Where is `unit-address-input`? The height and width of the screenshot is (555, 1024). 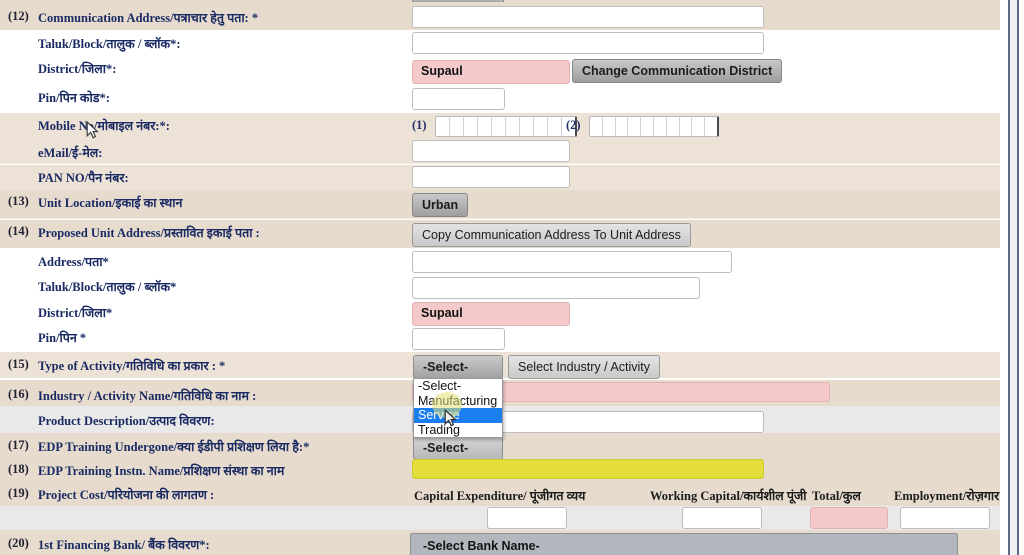 unit-address-input is located at coordinates (572, 262).